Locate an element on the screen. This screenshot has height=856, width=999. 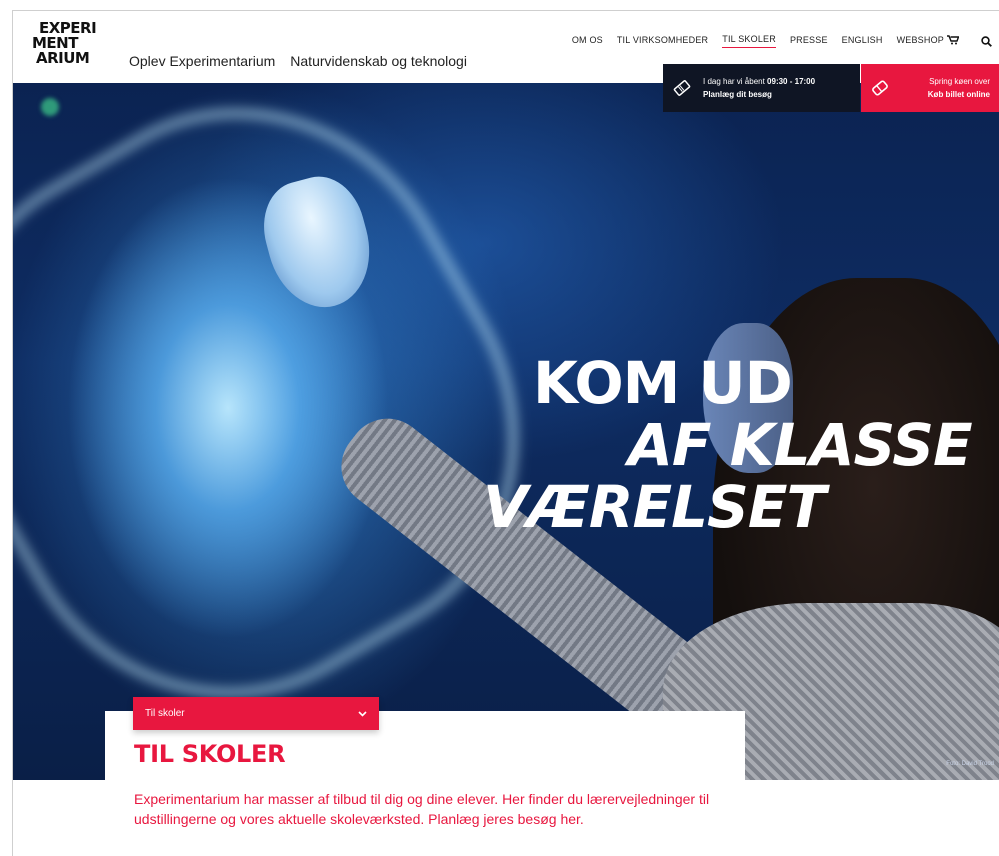
webshop-label: WEBSHOP is located at coordinates (920, 39).